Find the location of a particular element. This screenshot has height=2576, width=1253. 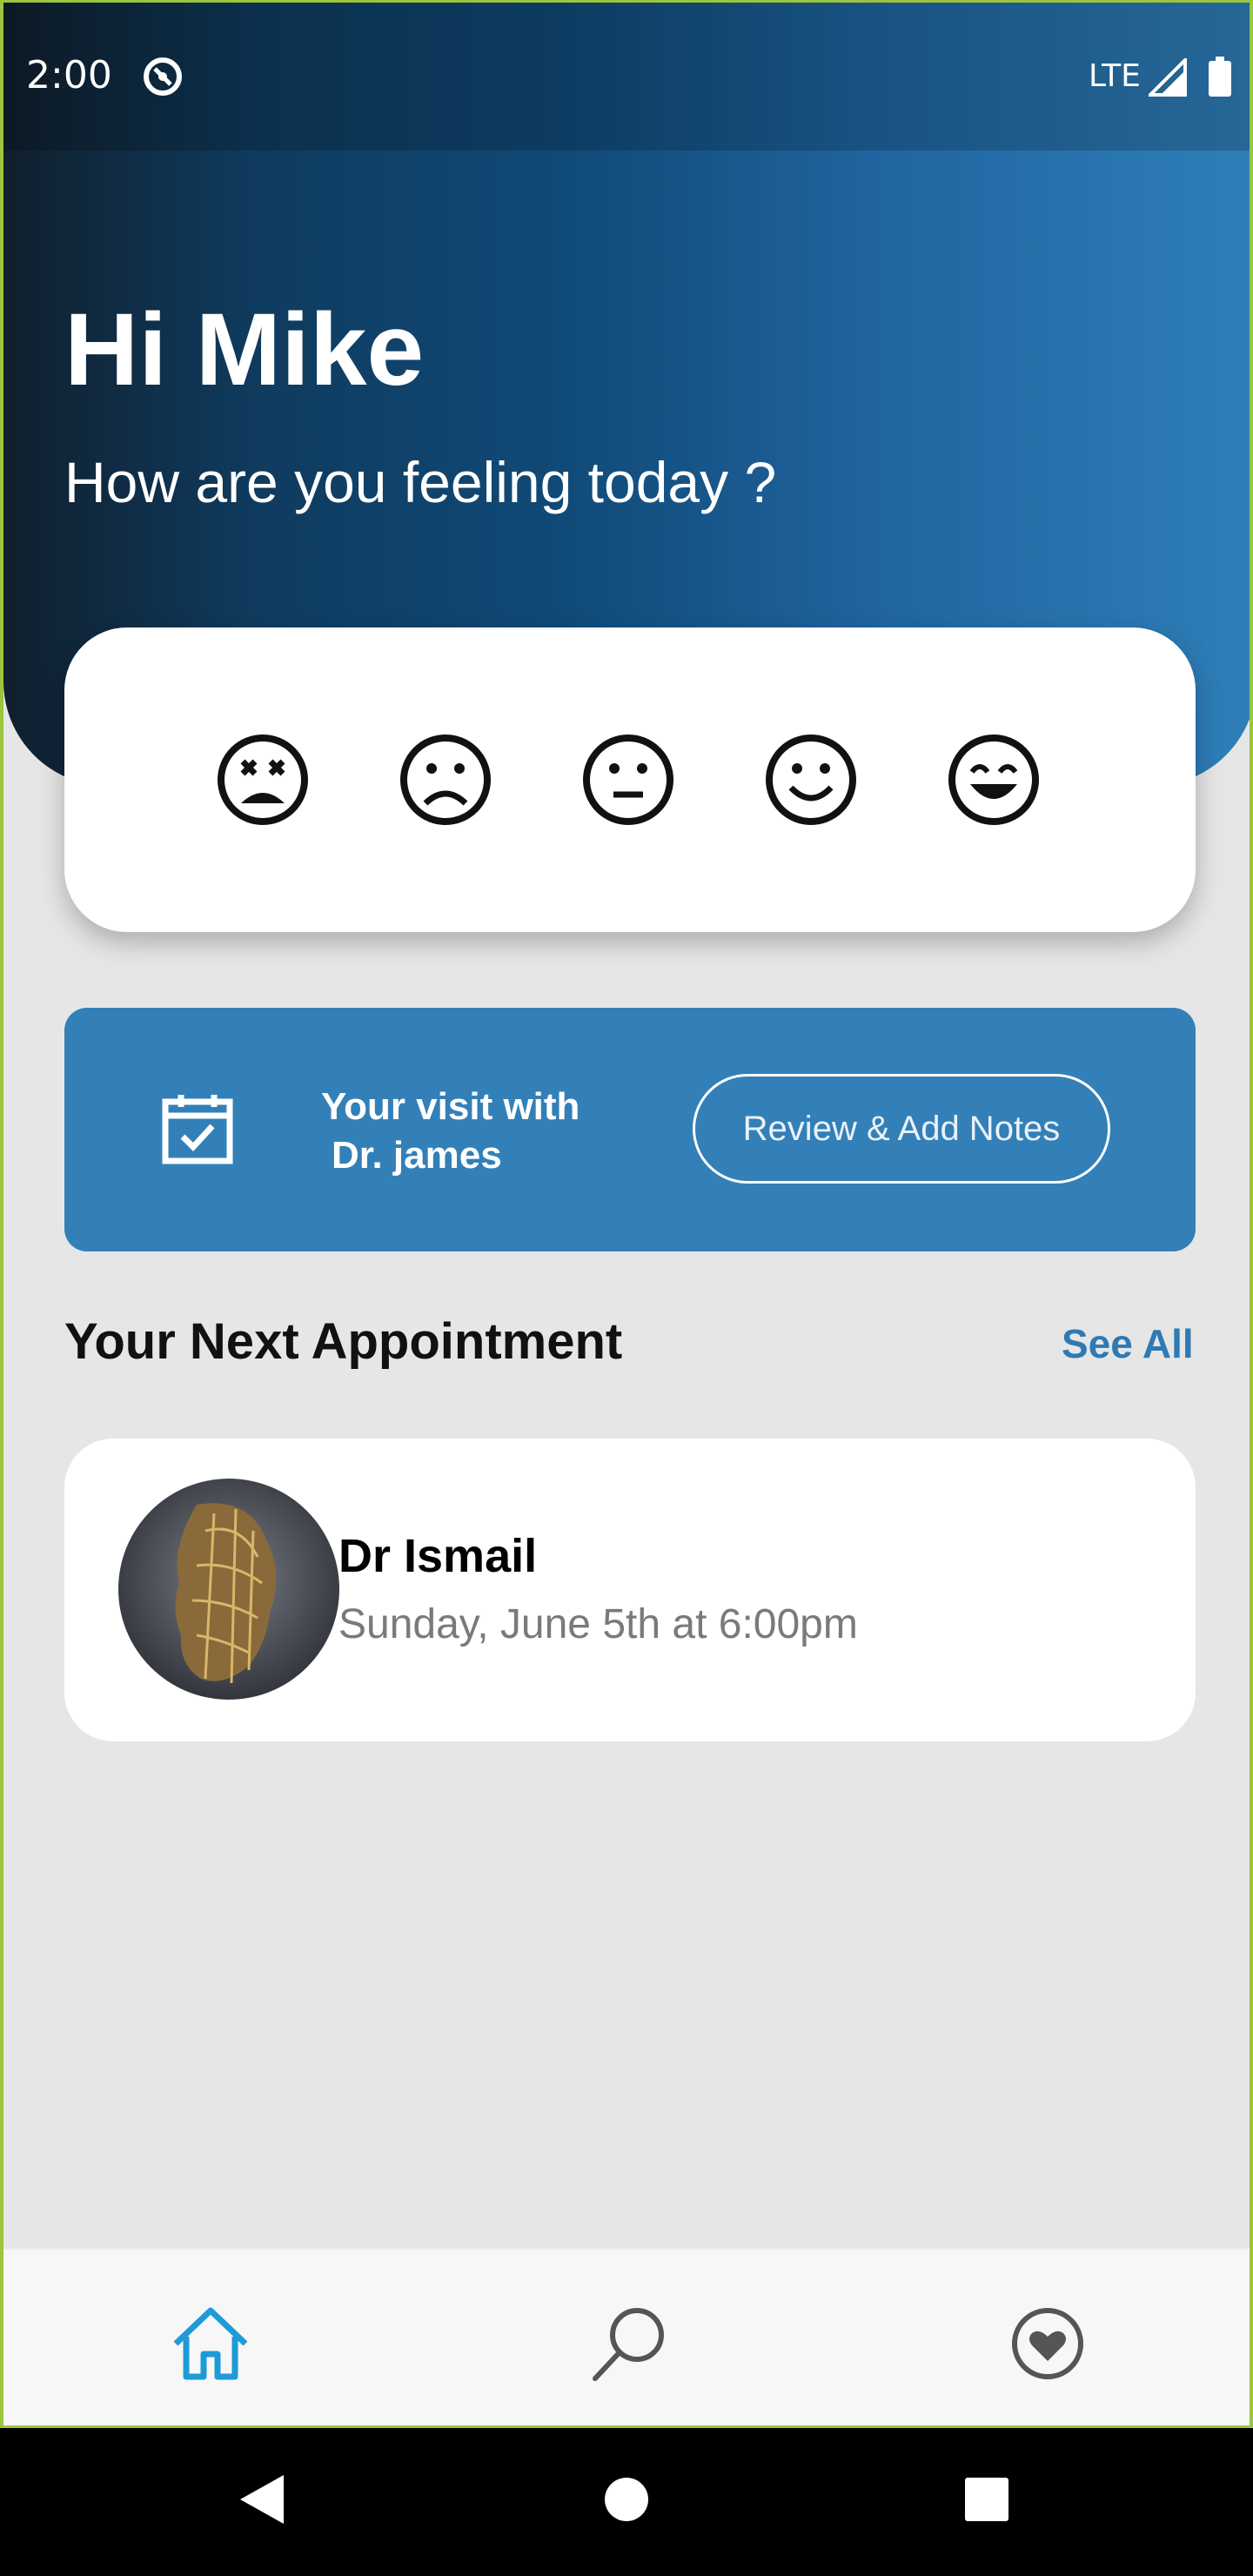

status-bar: 2:00 LTE is located at coordinates (626, 77).